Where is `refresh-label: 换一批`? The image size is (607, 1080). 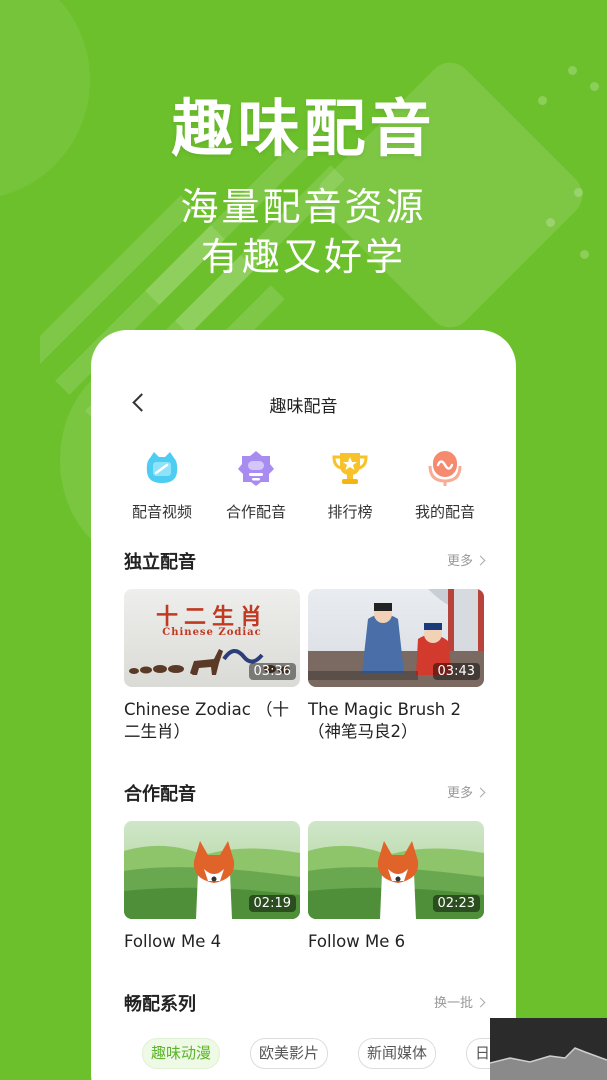 refresh-label: 换一批 is located at coordinates (453, 1003).